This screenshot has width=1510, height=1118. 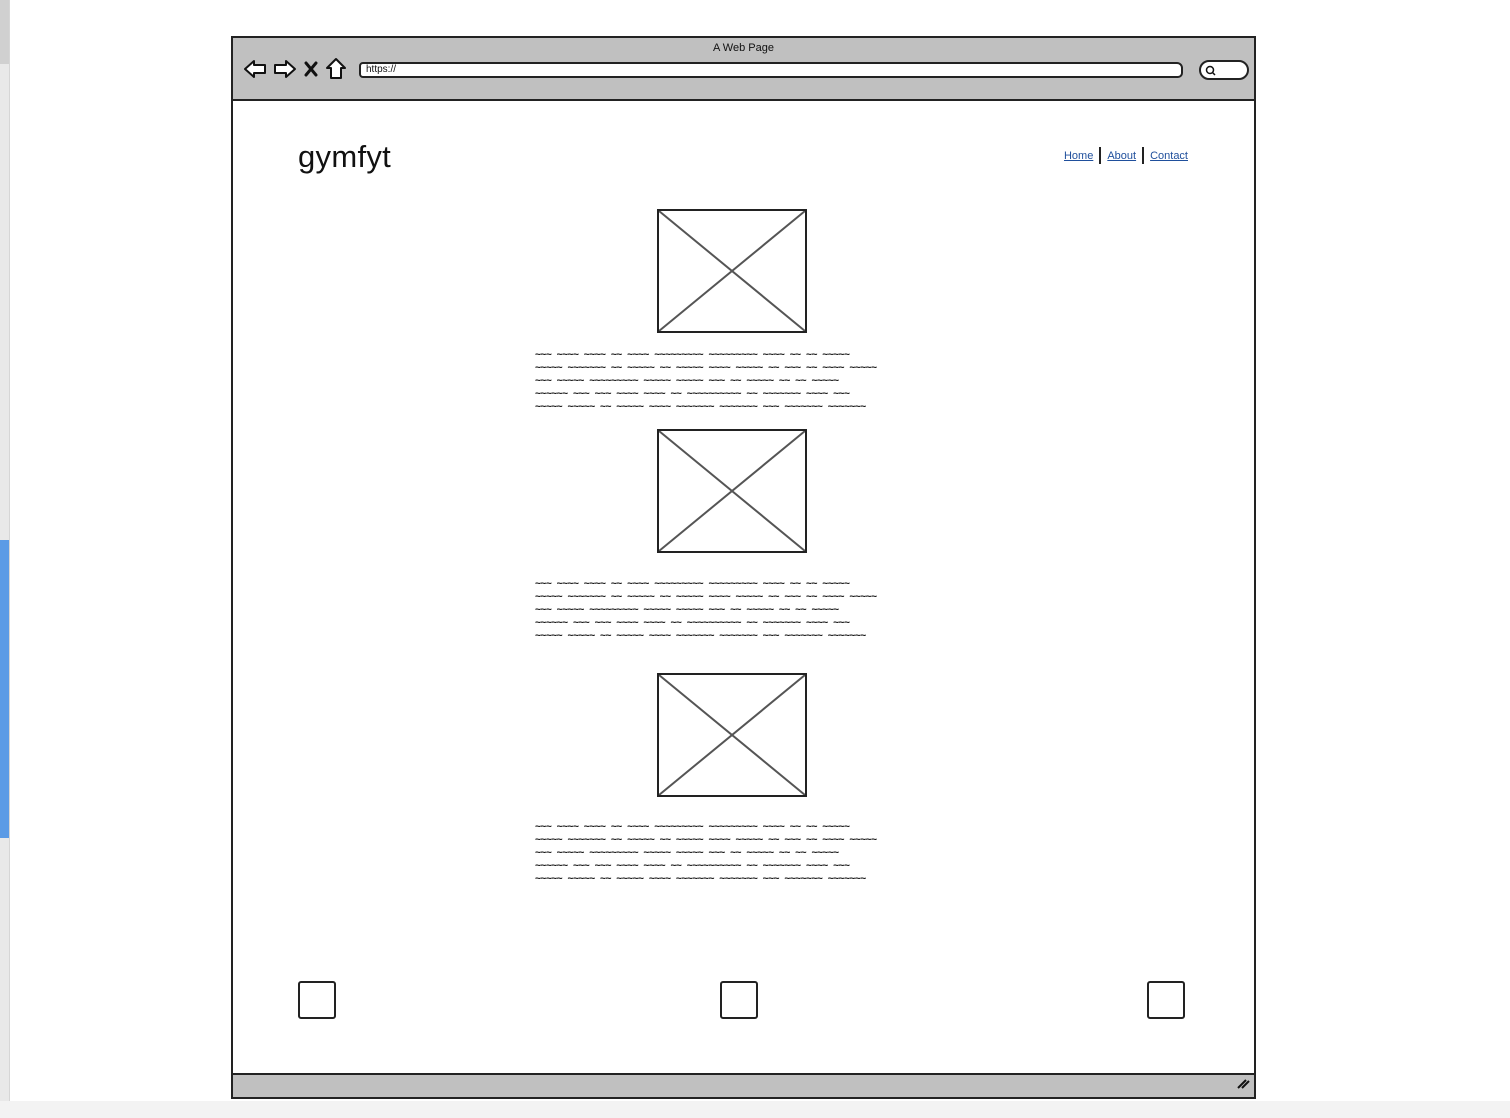 I want to click on browser-statusbar, so click(x=743, y=1085).